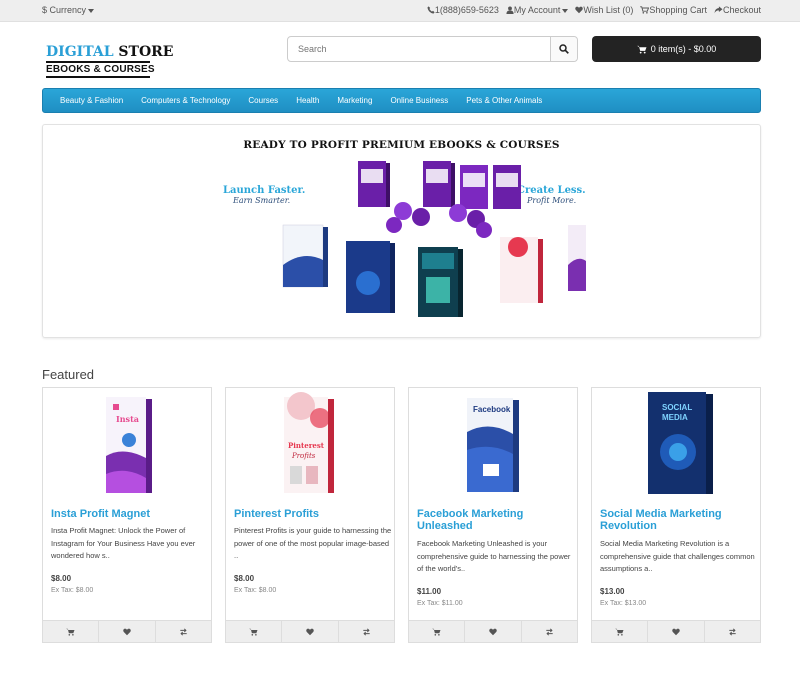 This screenshot has height=674, width=800. Describe the element at coordinates (100, 69) in the screenshot. I see `logo-subtitle: EBOOKS & COURSES` at that location.